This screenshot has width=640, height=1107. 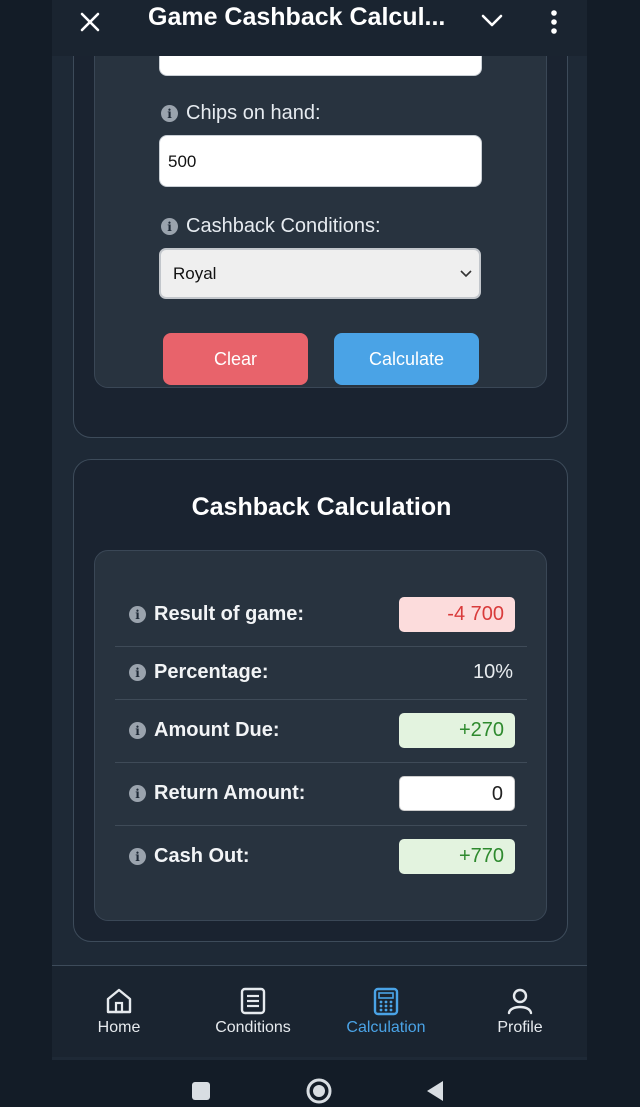 What do you see at coordinates (229, 614) in the screenshot?
I see `result-label: Result of game:` at bounding box center [229, 614].